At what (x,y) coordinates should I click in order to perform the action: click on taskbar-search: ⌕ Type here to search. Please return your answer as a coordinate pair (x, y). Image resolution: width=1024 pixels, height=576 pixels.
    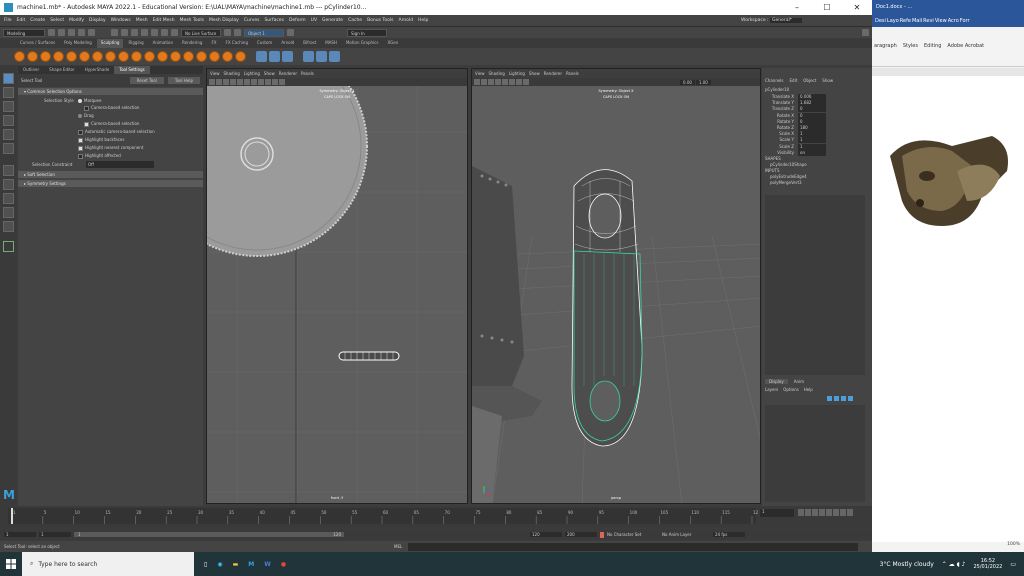
    Looking at the image, I should click on (108, 564).